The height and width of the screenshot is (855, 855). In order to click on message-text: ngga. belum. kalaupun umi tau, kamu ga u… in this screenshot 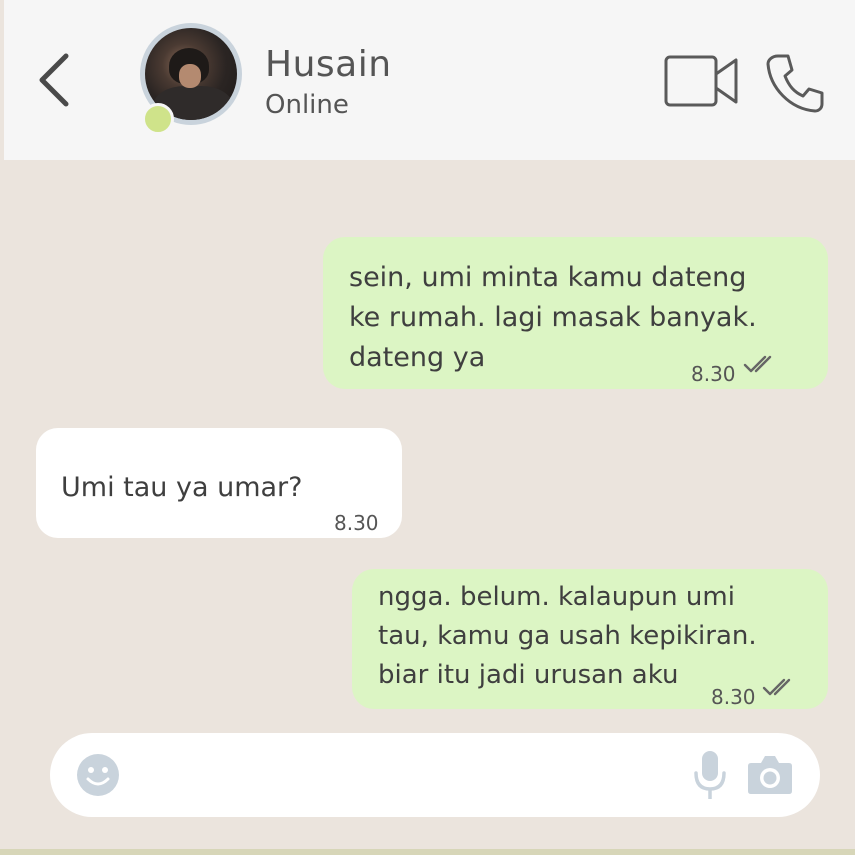, I will do `click(567, 636)`.